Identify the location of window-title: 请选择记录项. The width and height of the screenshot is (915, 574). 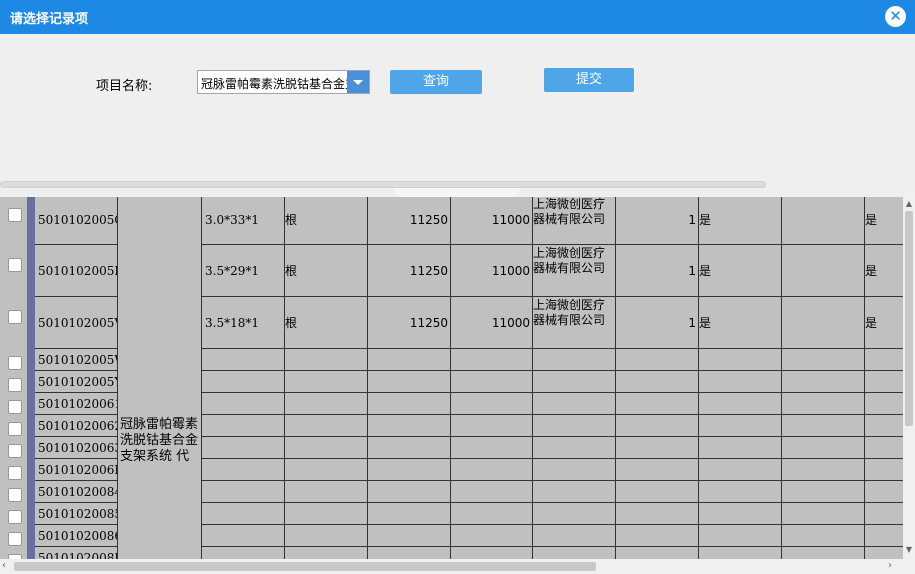
(49, 19).